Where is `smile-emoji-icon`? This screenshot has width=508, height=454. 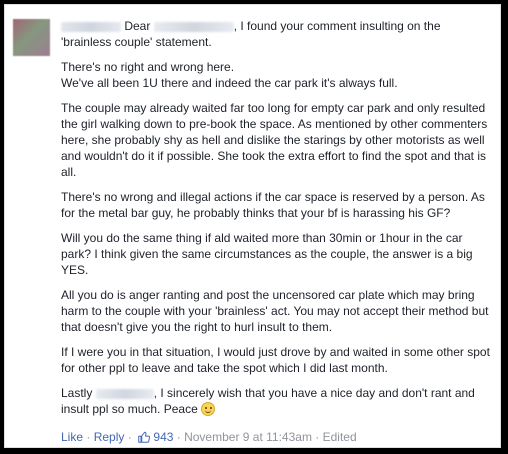
smile-emoji-icon is located at coordinates (208, 409).